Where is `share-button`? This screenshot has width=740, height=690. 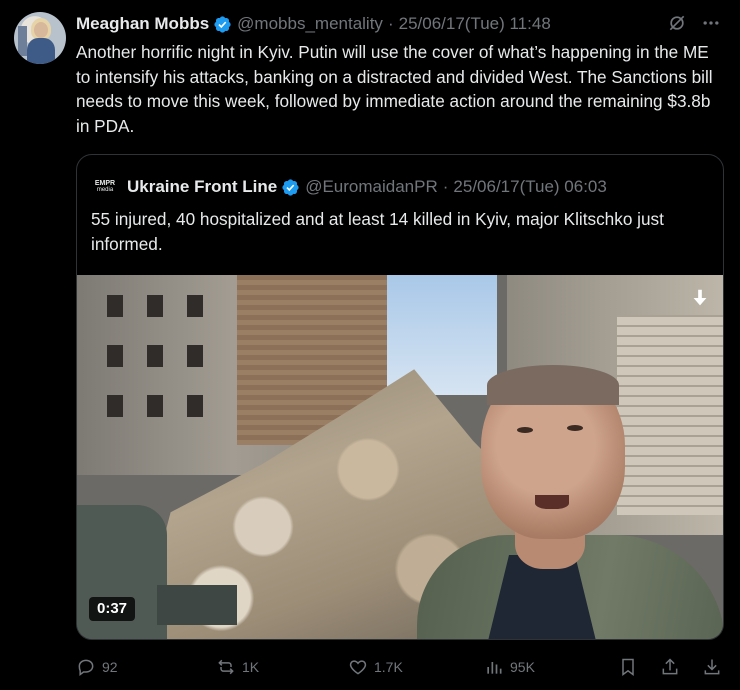 share-button is located at coordinates (670, 667).